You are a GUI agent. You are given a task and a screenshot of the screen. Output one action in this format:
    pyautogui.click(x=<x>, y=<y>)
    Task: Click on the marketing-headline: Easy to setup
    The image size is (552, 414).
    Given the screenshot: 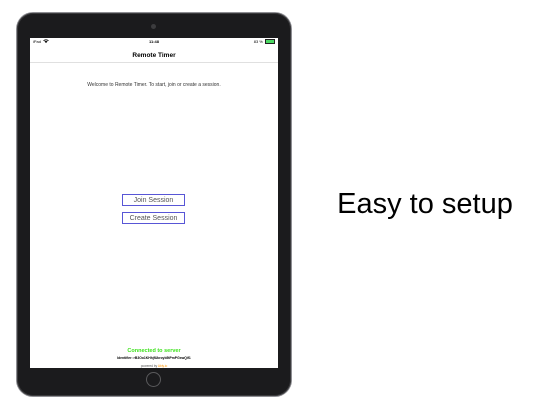 What is the action you would take?
    pyautogui.click(x=425, y=204)
    